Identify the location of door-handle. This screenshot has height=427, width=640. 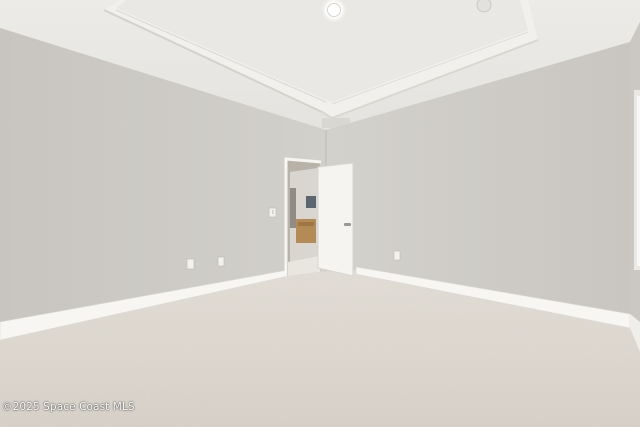
(347, 224).